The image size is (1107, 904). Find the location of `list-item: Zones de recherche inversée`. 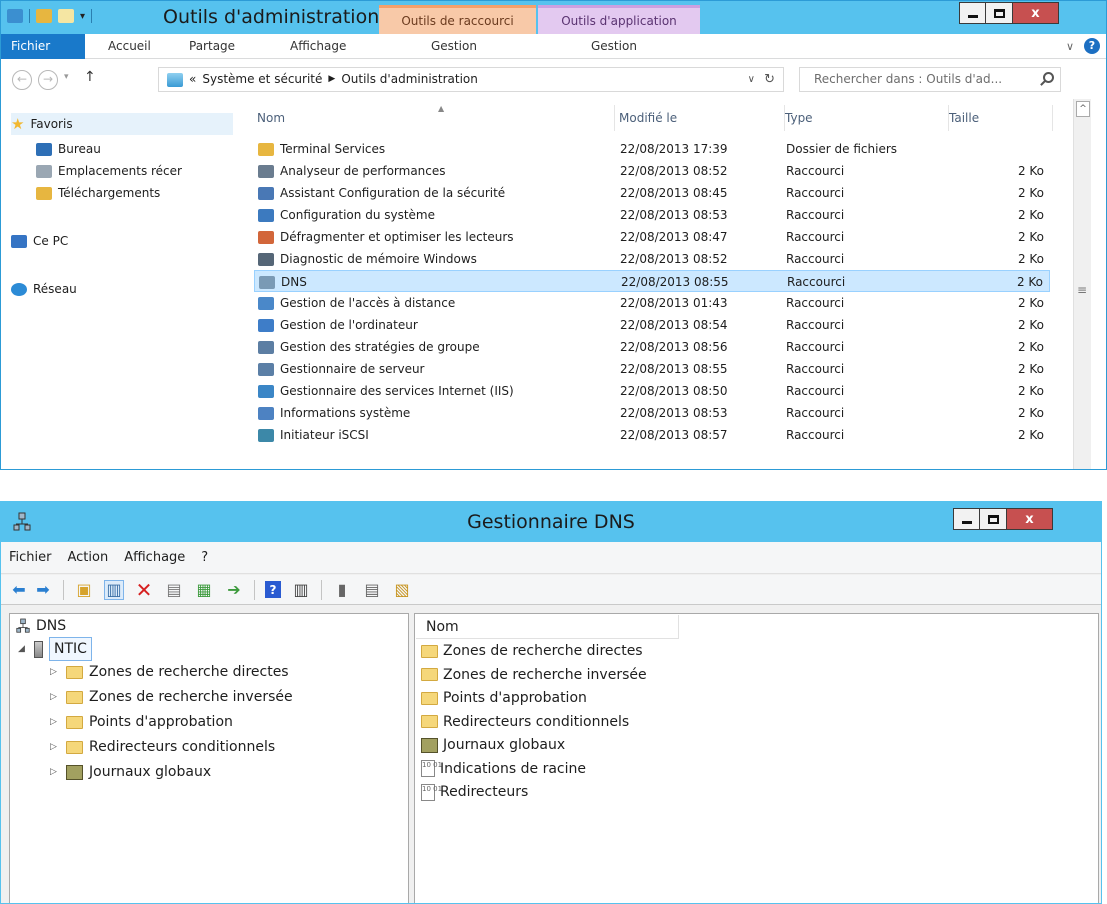

list-item: Zones de recherche inversée is located at coordinates (534, 675).